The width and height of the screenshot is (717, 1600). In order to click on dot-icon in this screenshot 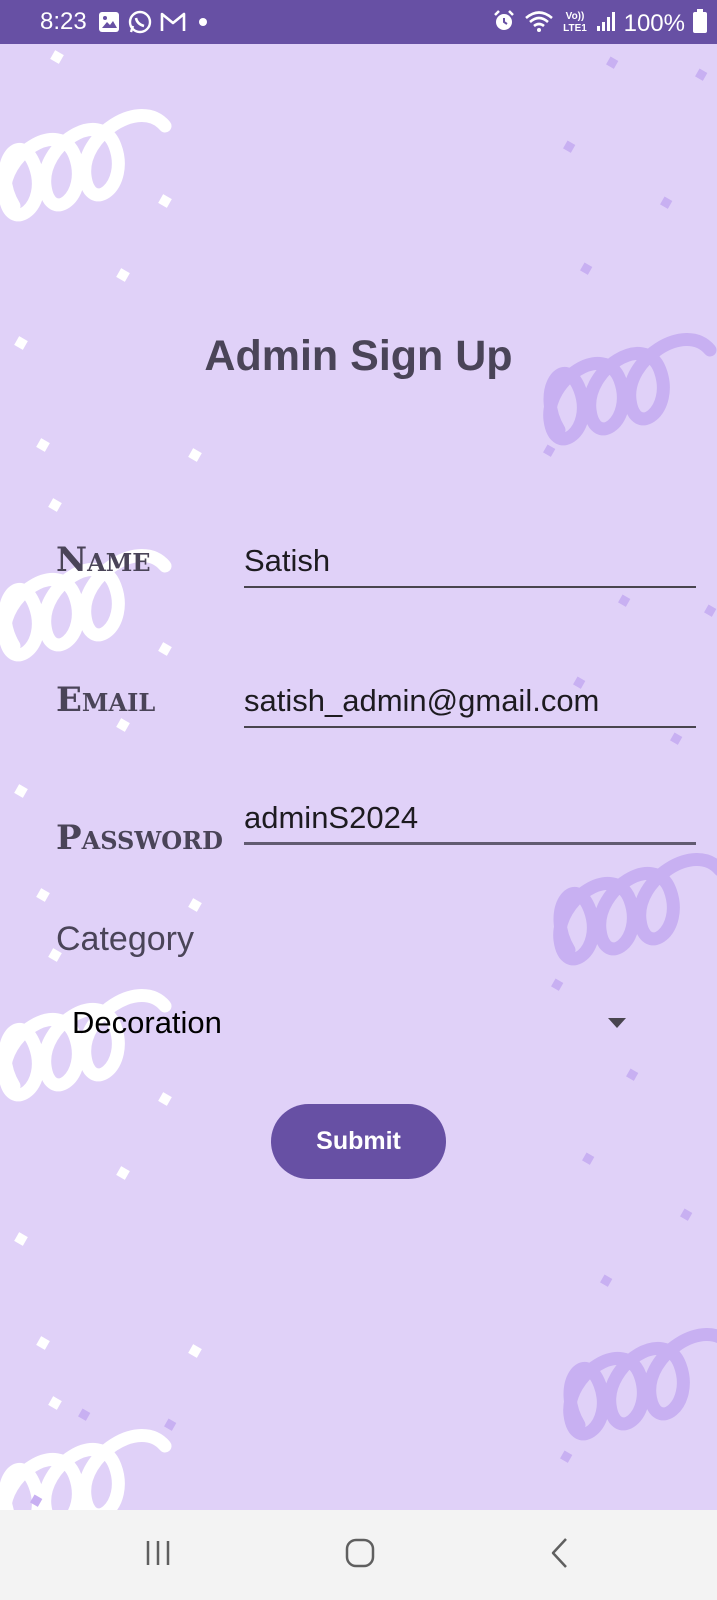, I will do `click(203, 24)`.